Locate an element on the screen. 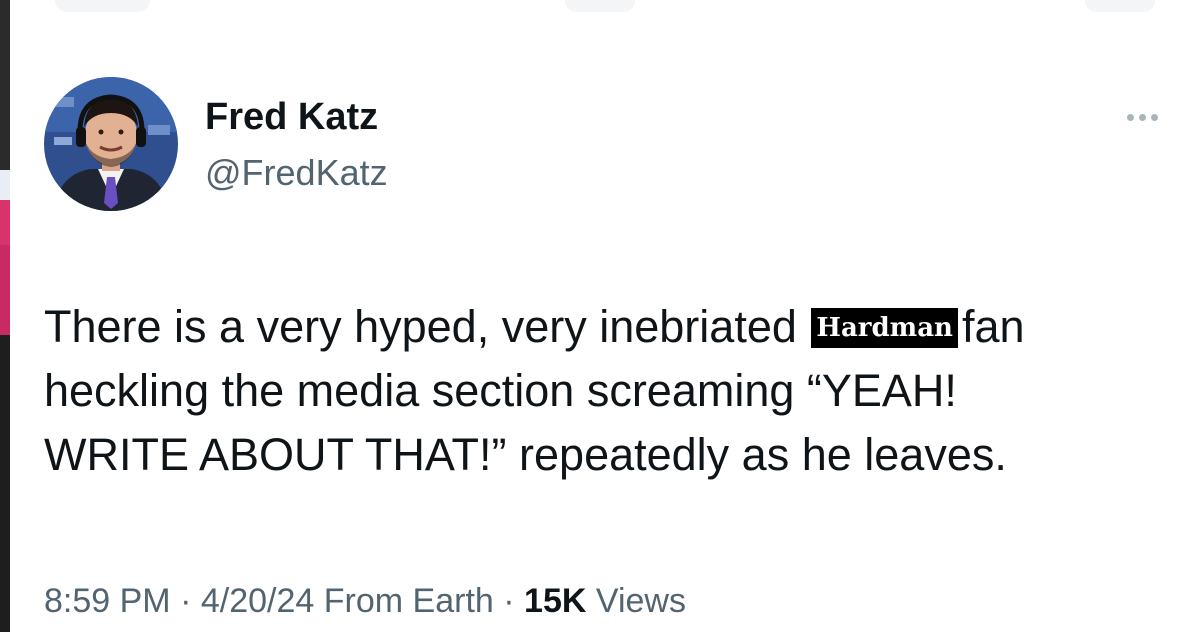 This screenshot has width=1200, height=632. more-options-button is located at coordinates (1142, 117).